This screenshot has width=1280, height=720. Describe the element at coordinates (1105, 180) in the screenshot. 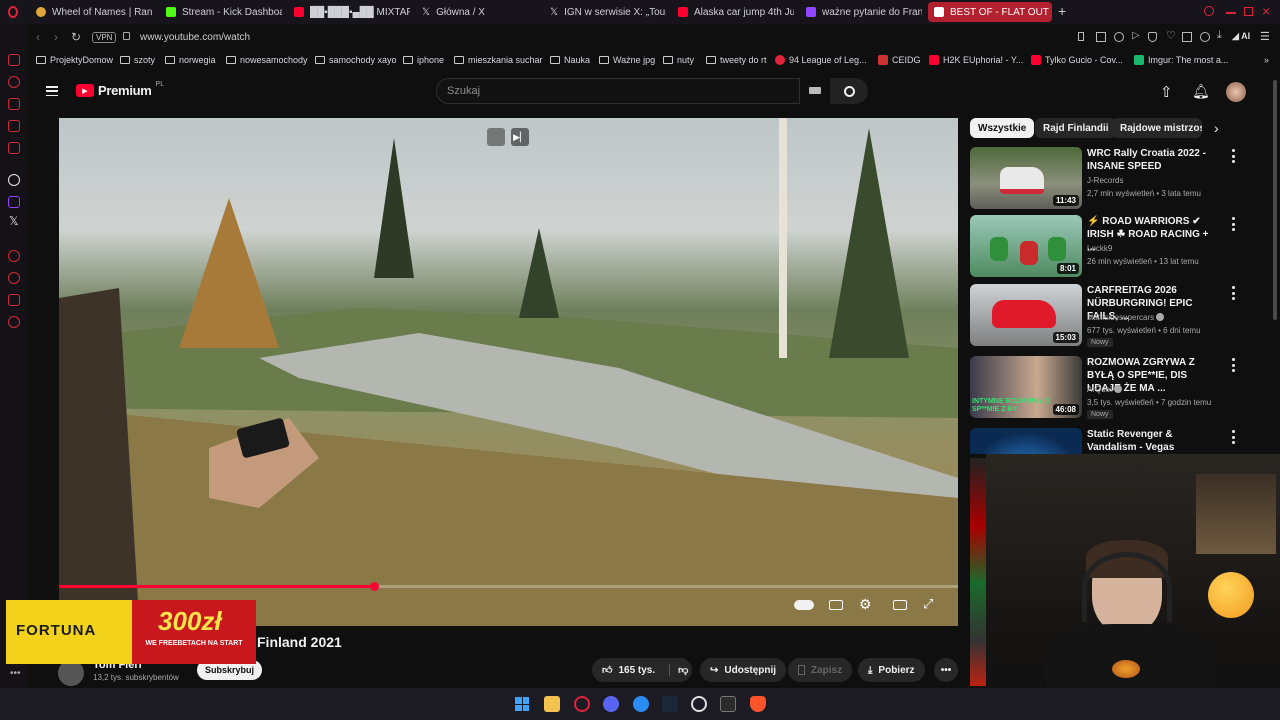

I see `recommendation-channel: J-Records` at that location.